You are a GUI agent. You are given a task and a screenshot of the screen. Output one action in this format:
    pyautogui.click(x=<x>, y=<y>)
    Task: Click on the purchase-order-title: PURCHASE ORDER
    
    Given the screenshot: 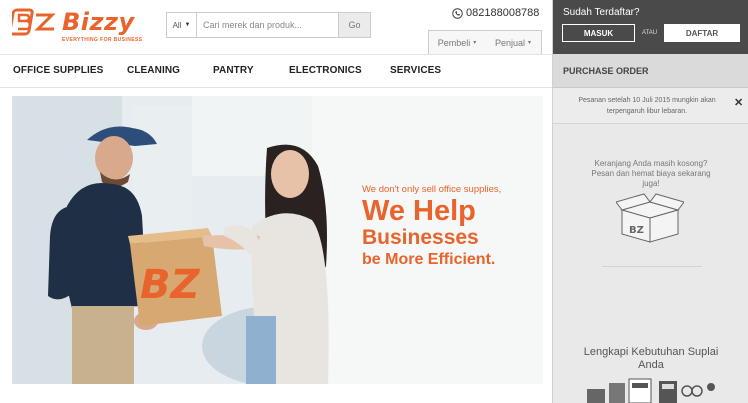 What is the action you would take?
    pyautogui.click(x=606, y=71)
    